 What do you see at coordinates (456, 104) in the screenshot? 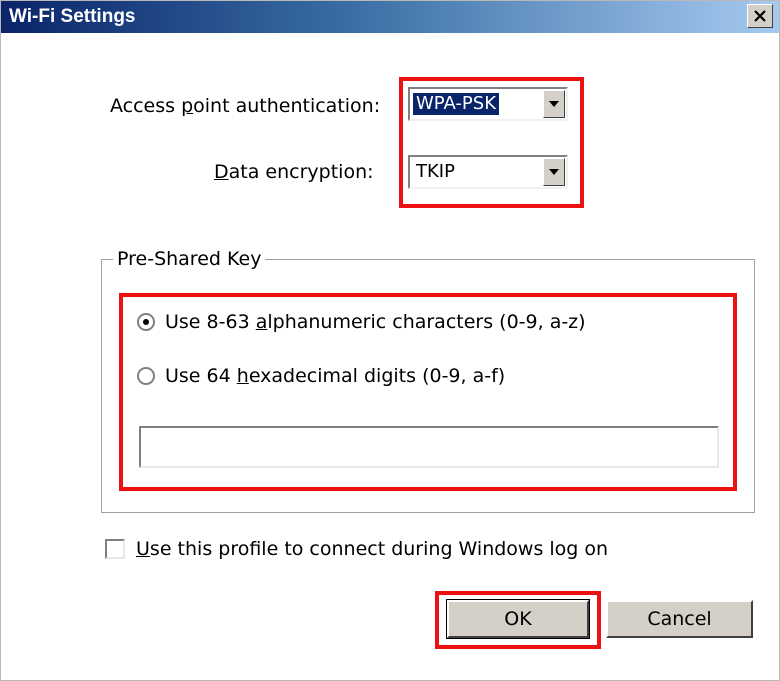
I see `auth-selected-value: WPA-PSK` at bounding box center [456, 104].